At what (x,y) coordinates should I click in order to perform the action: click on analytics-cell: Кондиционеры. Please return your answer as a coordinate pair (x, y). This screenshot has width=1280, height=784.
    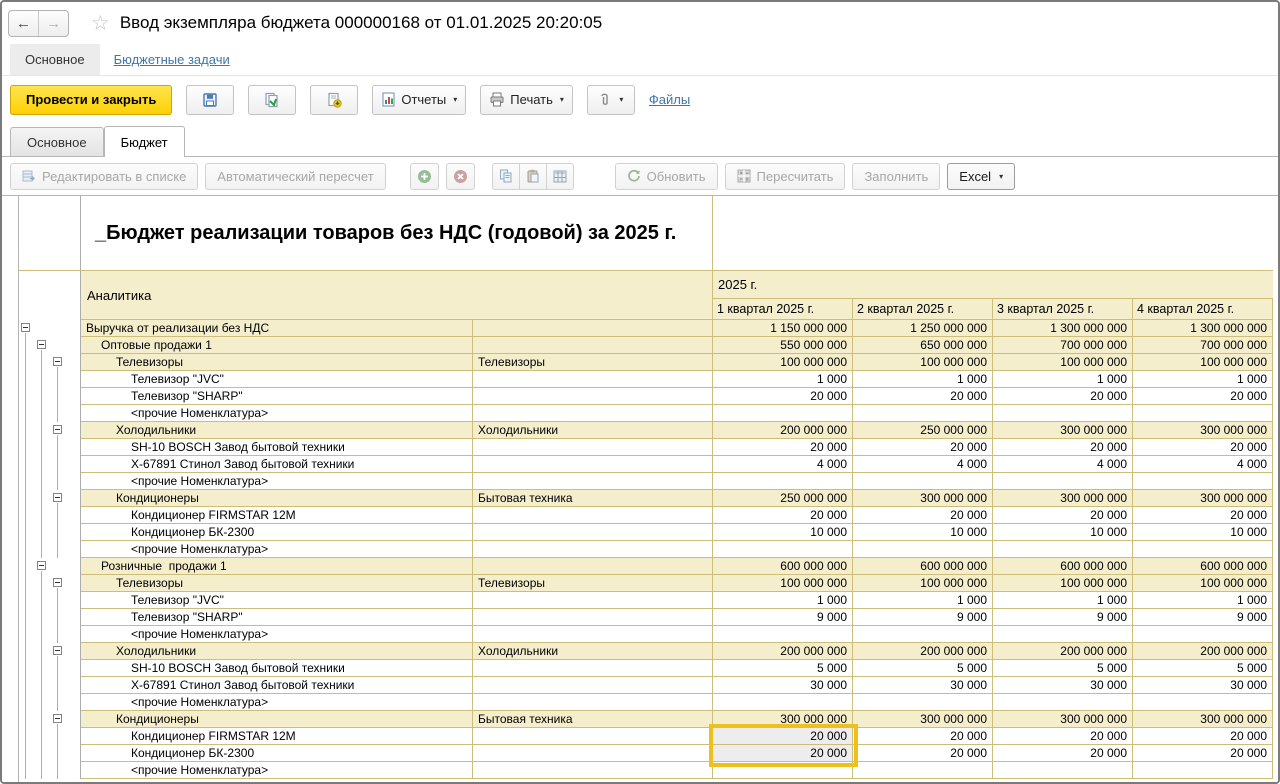
    Looking at the image, I should click on (277, 498).